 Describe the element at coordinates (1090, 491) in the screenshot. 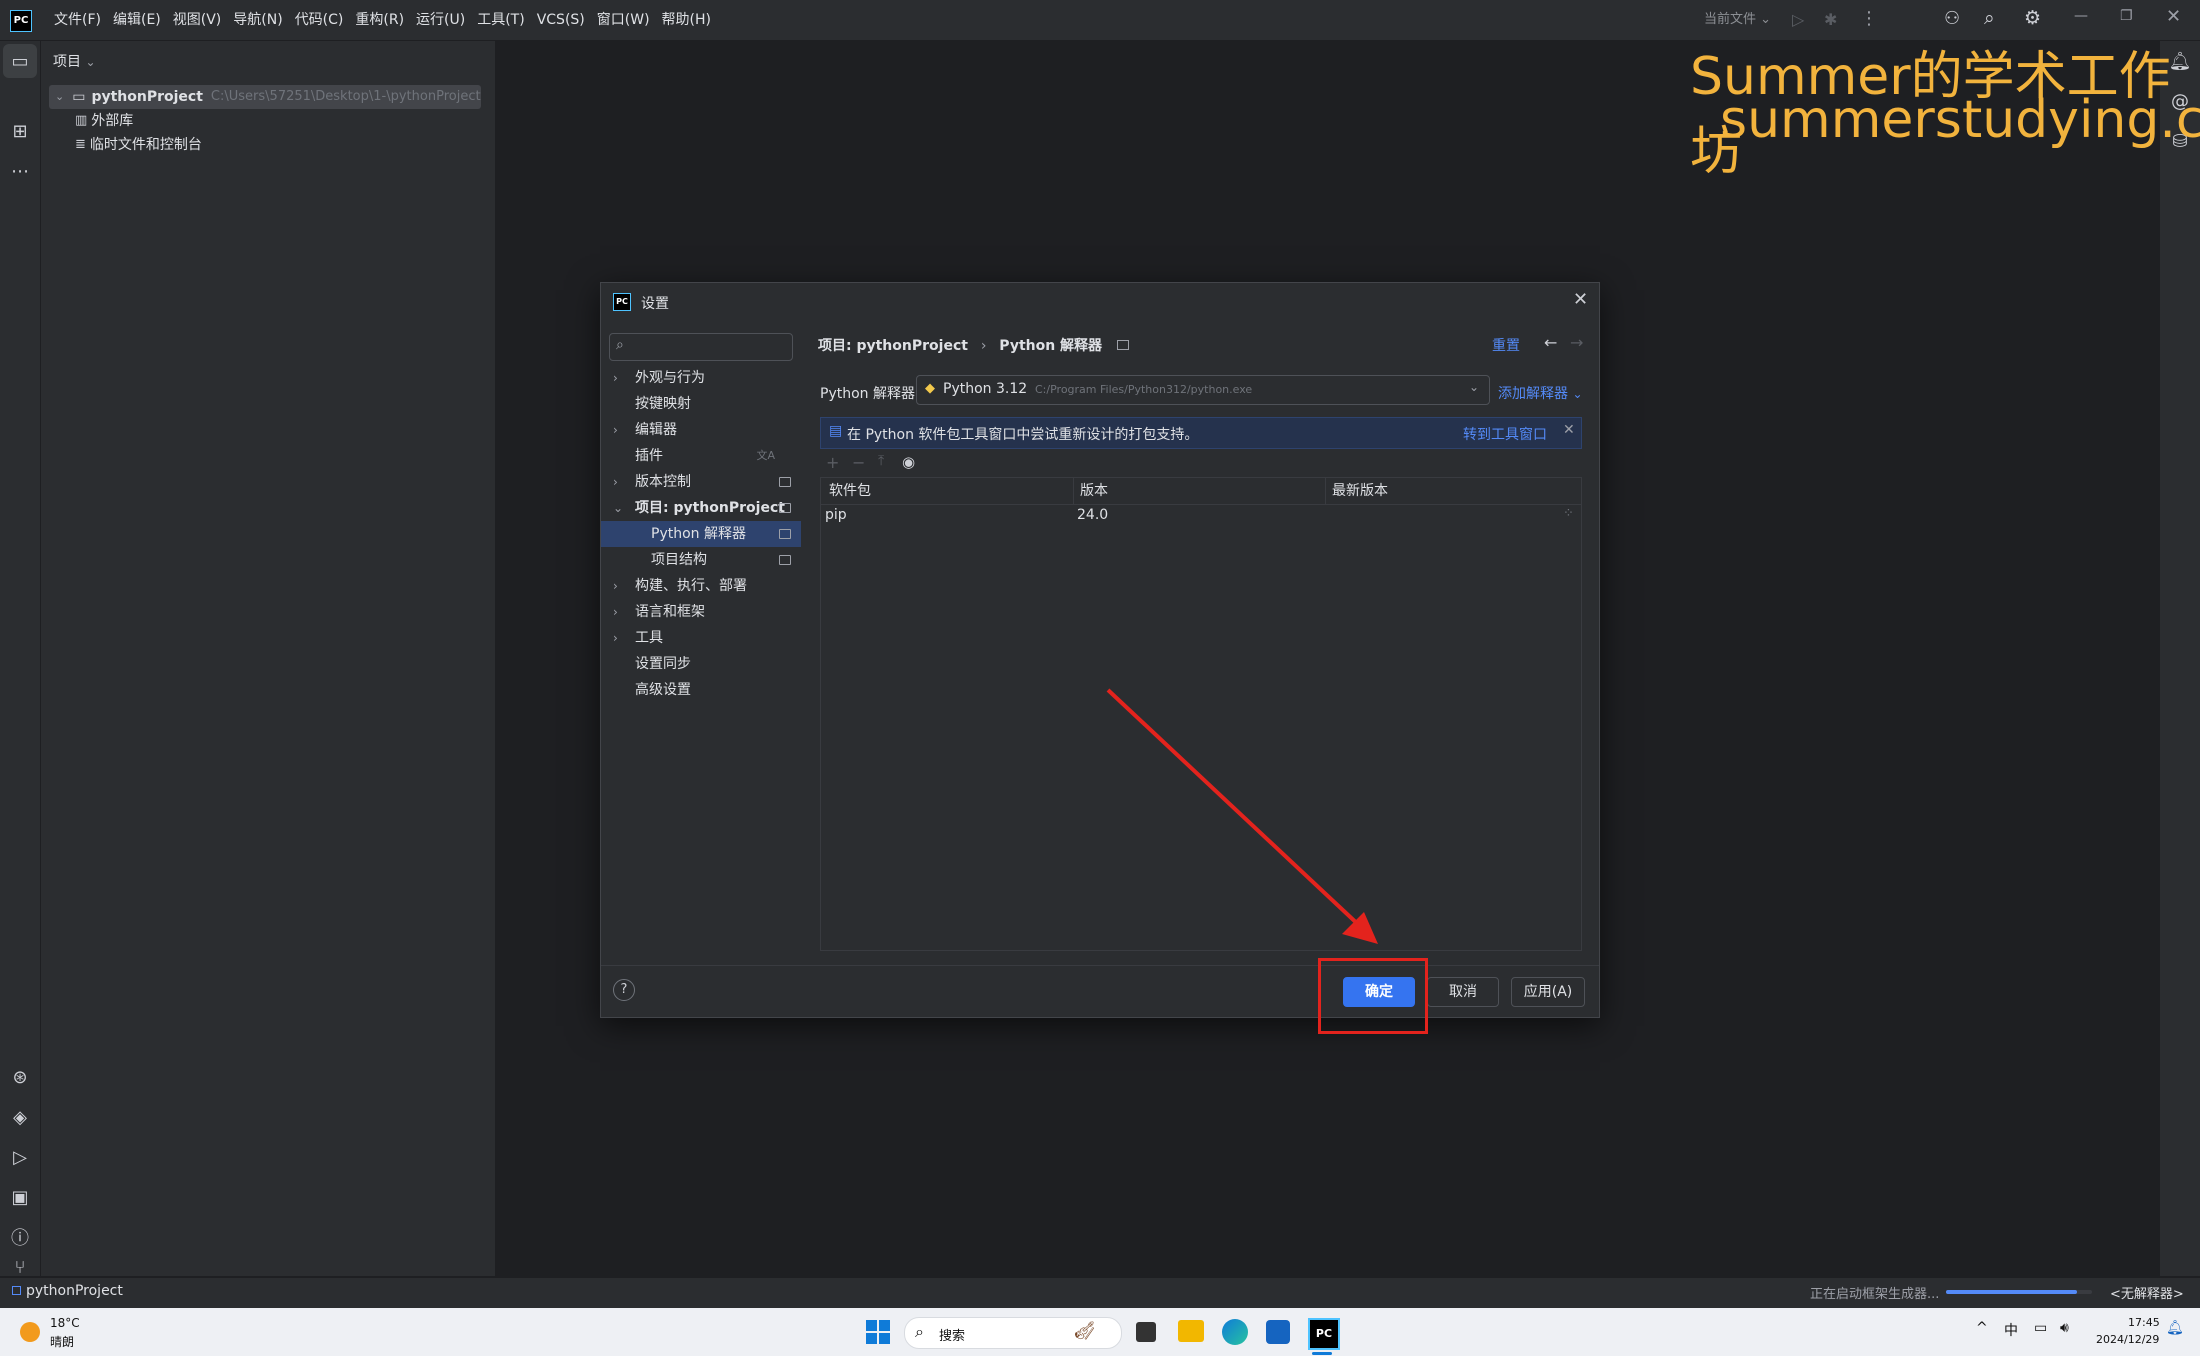

I see `column-header-version: 版本` at that location.